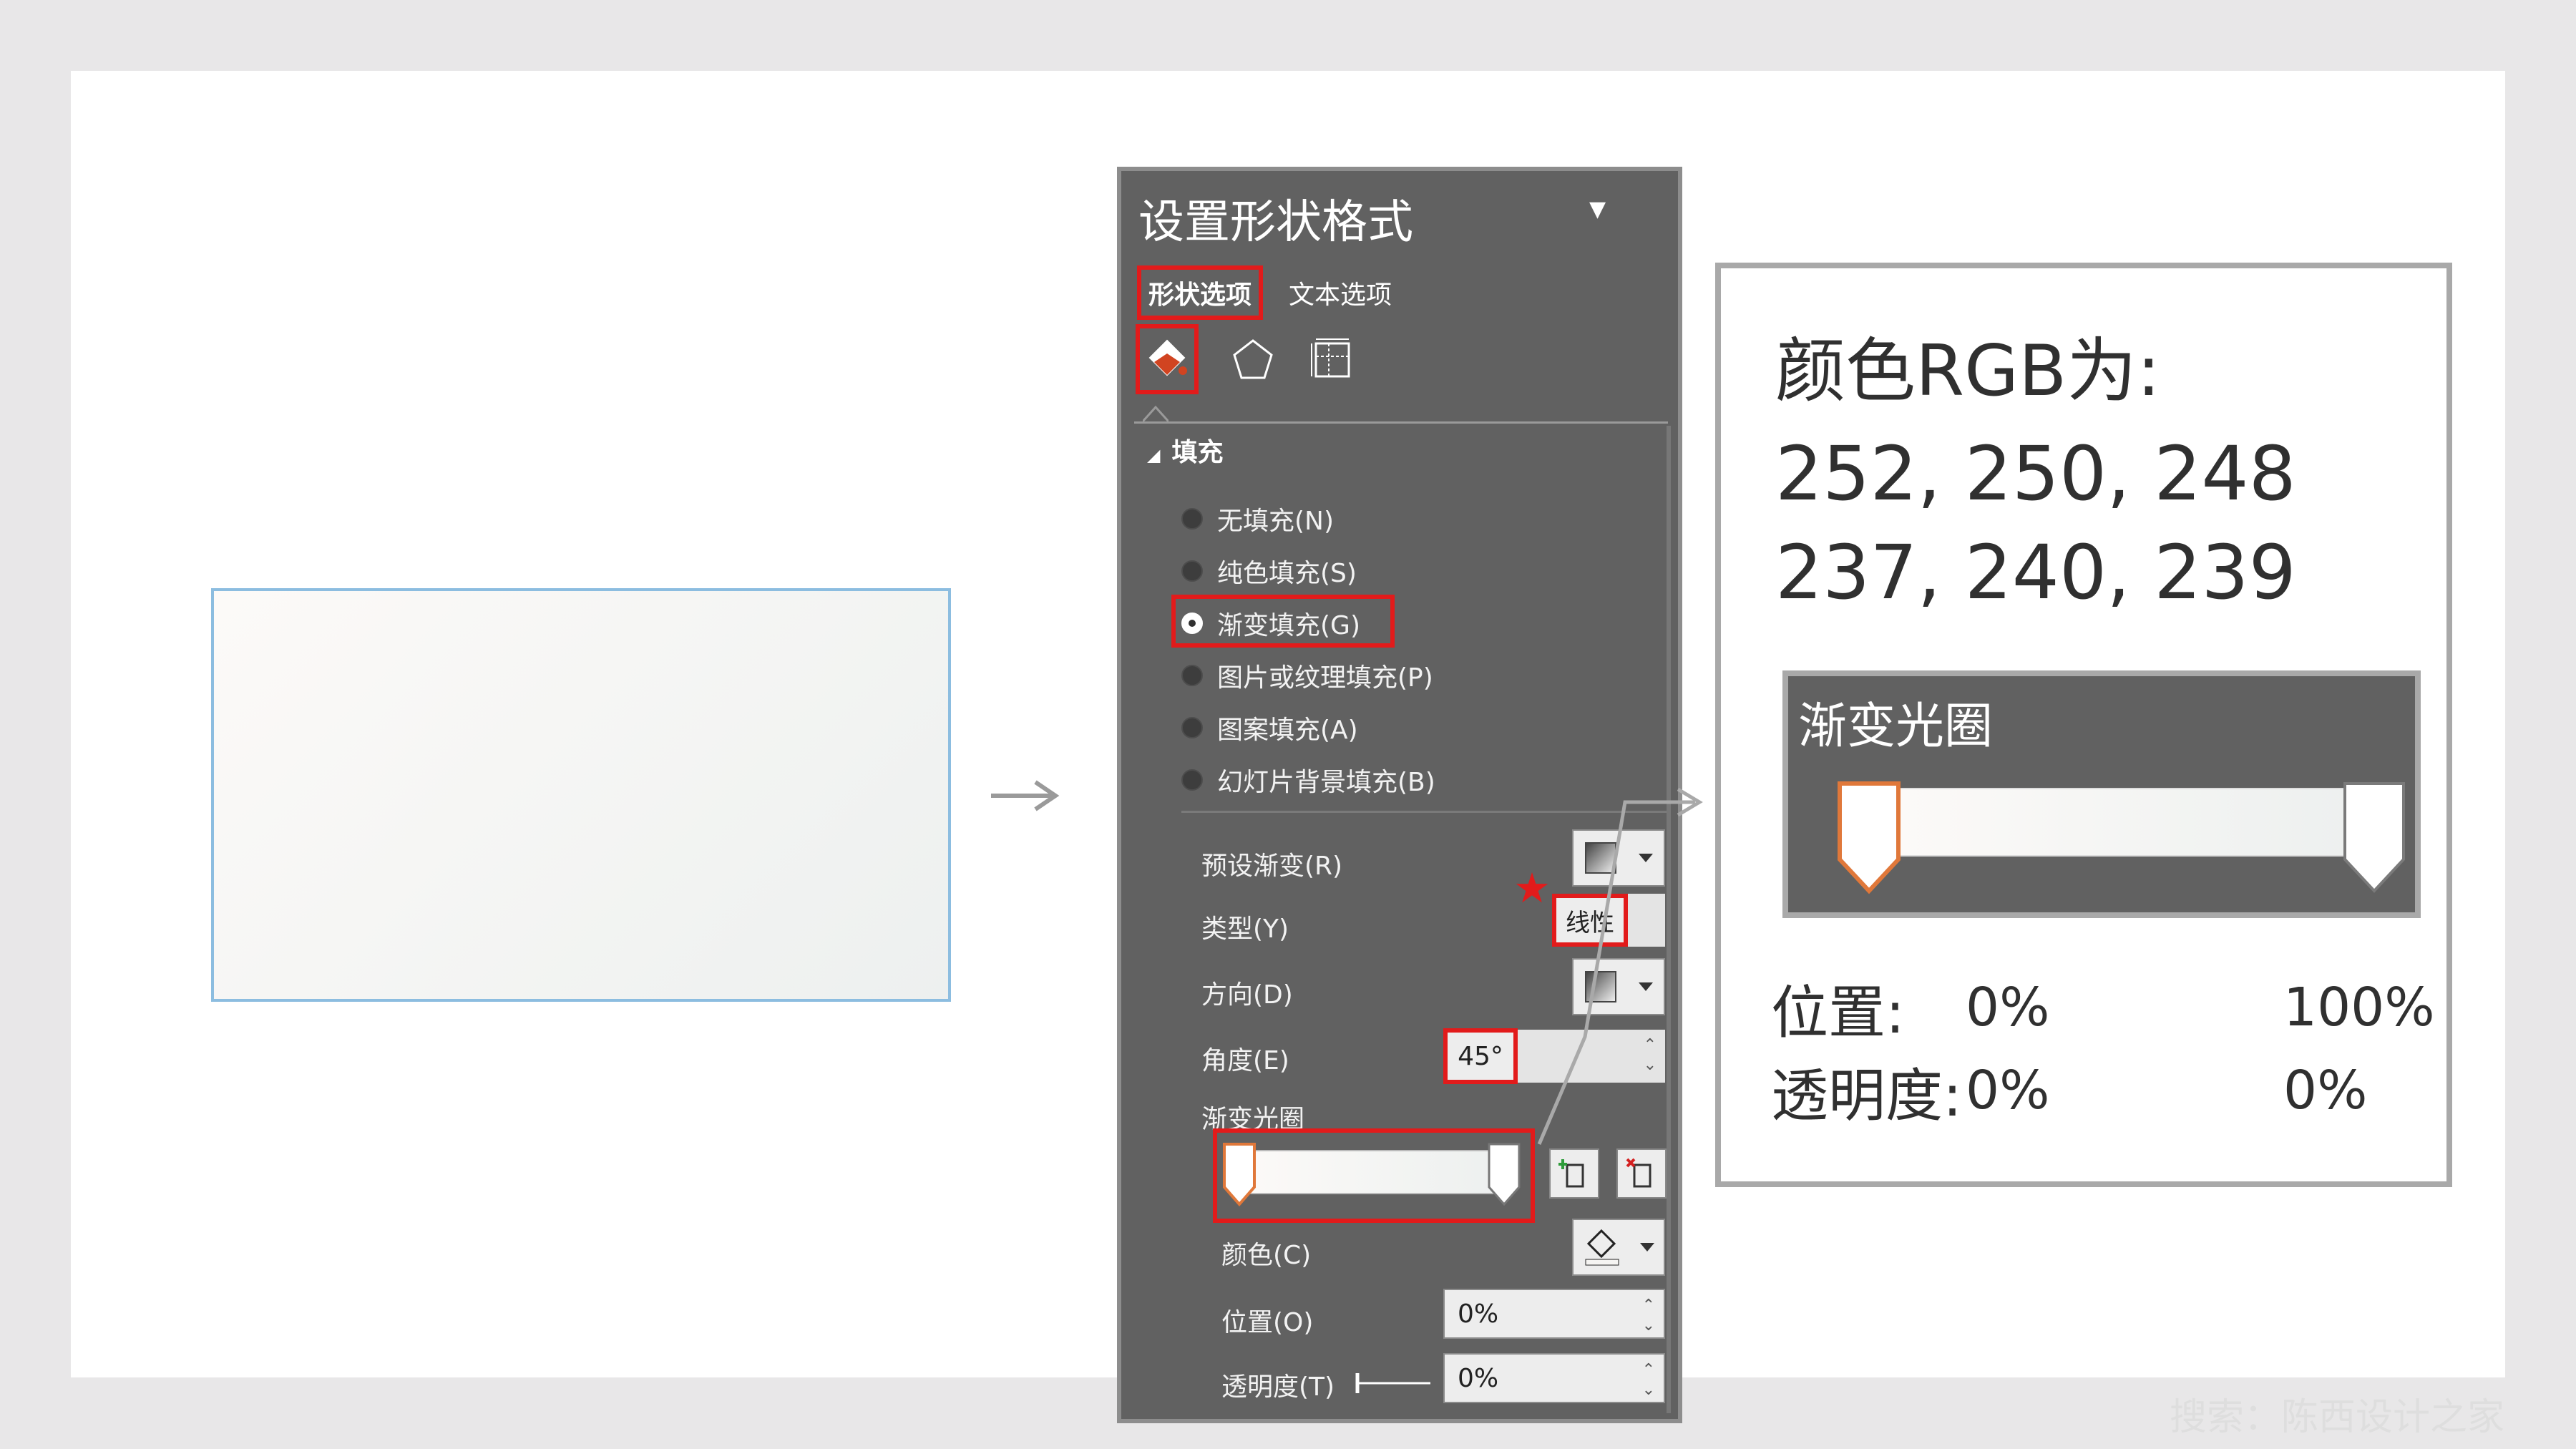 The width and height of the screenshot is (2576, 1449). I want to click on effects-tab, so click(1252, 359).